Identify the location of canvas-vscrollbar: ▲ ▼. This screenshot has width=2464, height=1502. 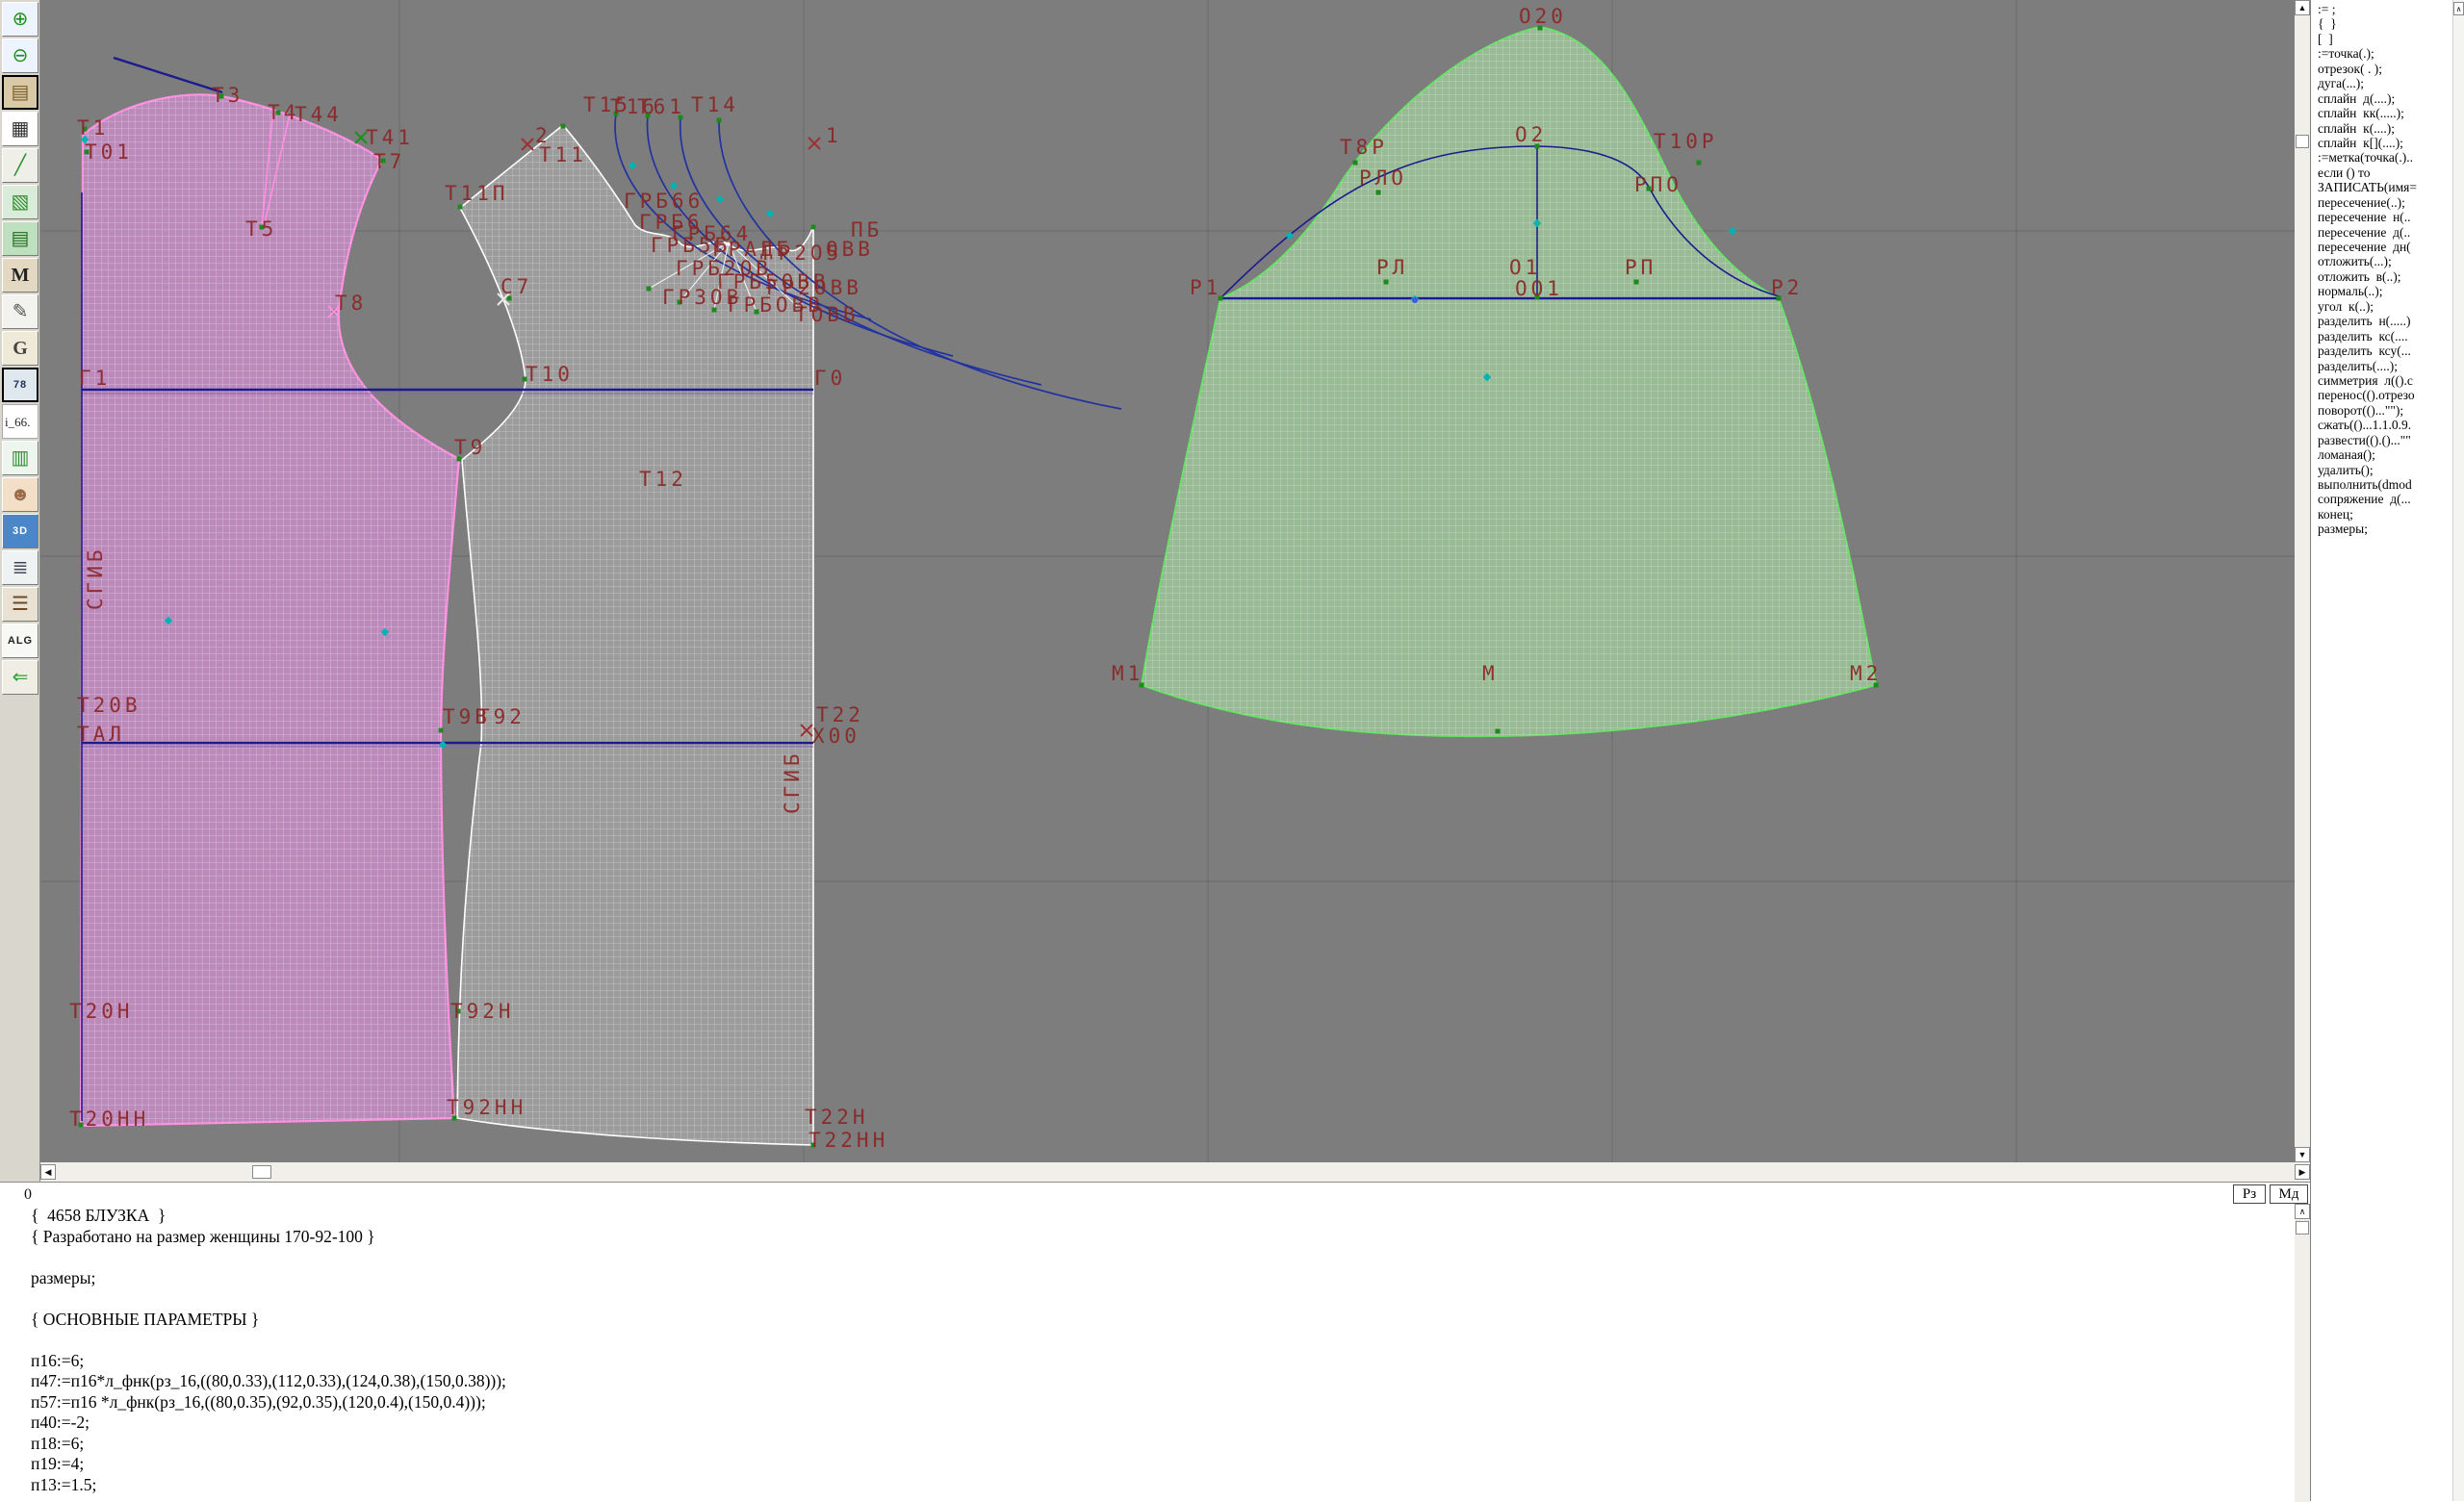
(2302, 581).